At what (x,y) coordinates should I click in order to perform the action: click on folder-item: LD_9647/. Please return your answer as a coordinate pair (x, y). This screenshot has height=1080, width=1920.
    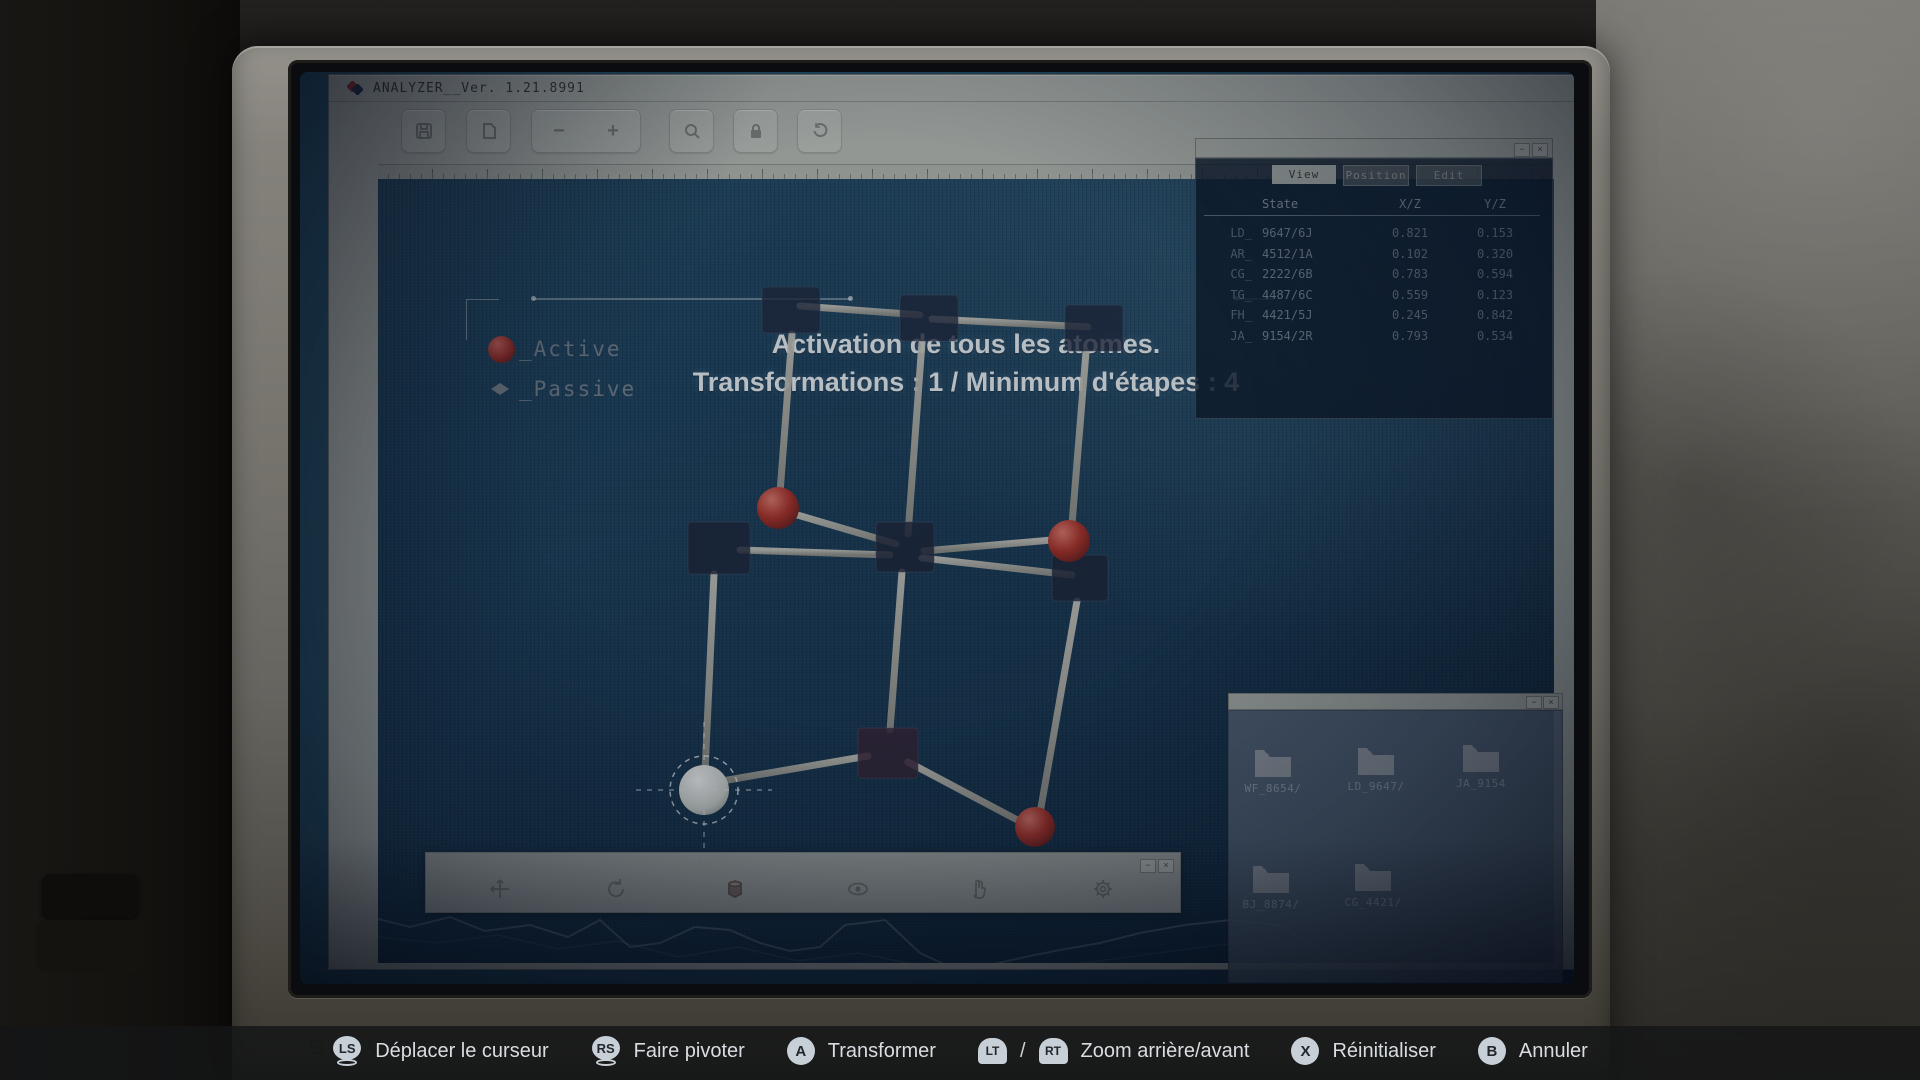
    Looking at the image, I should click on (1376, 769).